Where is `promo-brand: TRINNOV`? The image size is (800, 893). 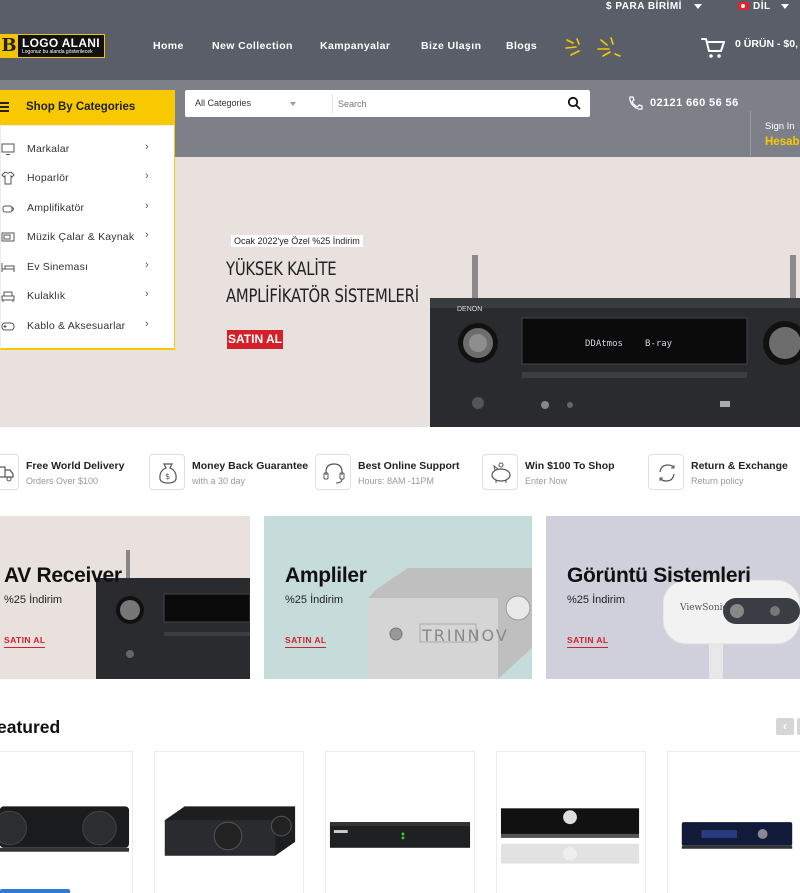 promo-brand: TRINNOV is located at coordinates (465, 635).